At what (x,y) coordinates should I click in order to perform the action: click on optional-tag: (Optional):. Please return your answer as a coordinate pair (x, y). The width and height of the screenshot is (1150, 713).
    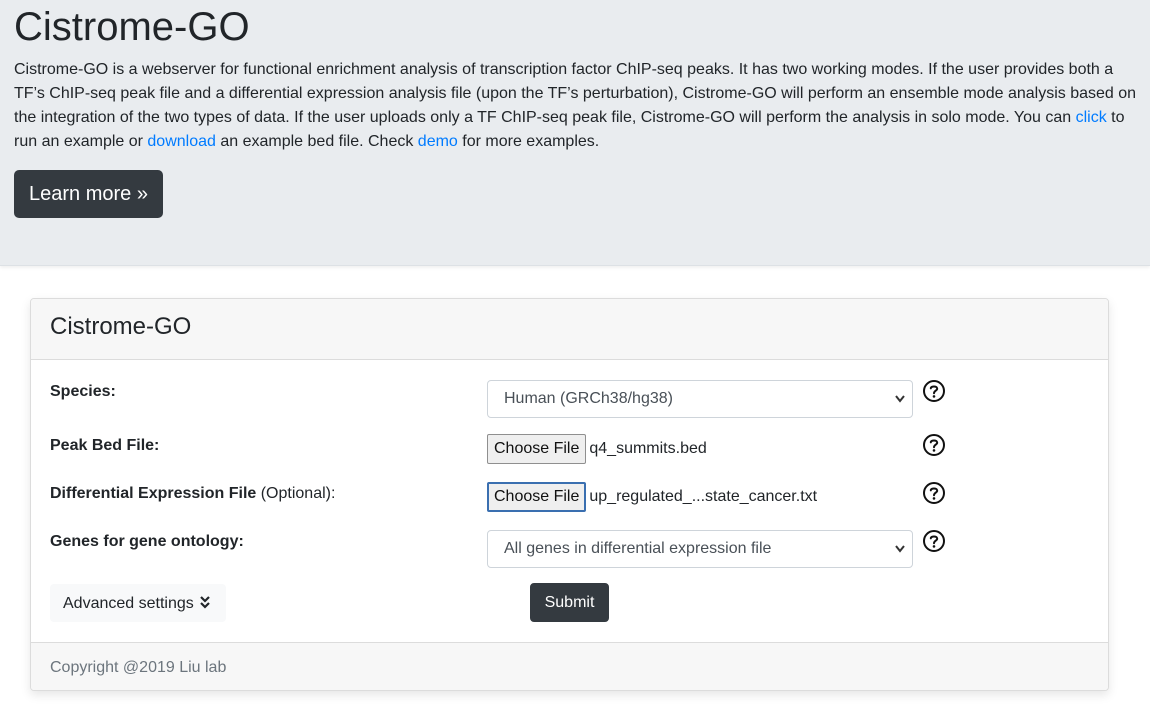
    Looking at the image, I should click on (296, 493).